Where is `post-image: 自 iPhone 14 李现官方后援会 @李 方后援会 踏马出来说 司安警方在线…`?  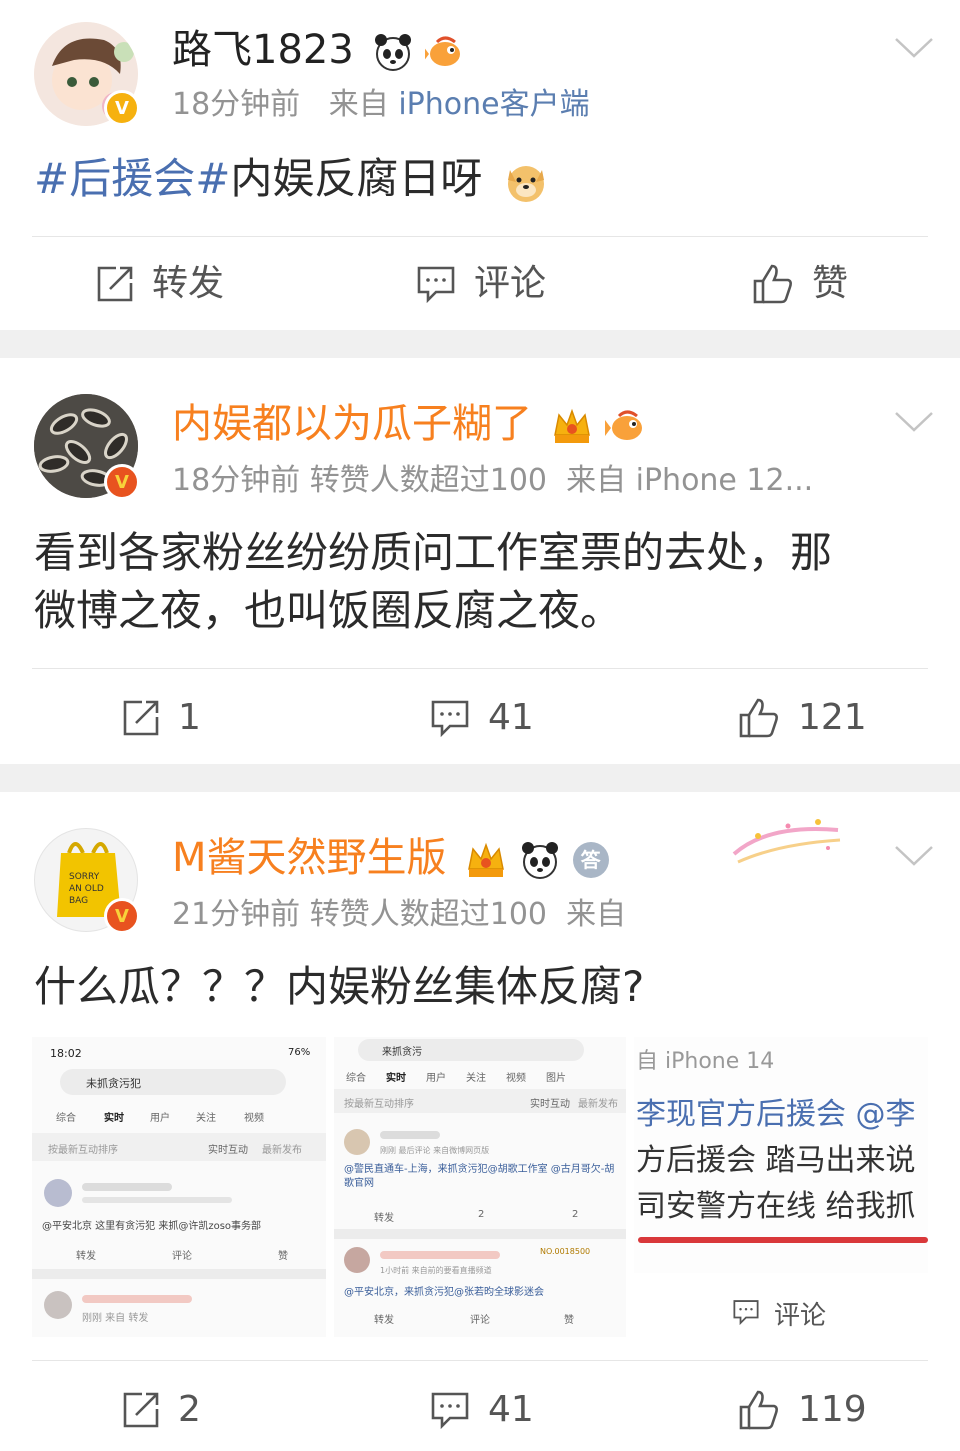 post-image: 自 iPhone 14 李现官方后援会 @李 方后援会 踏马出来说 司安警方在线… is located at coordinates (781, 1187).